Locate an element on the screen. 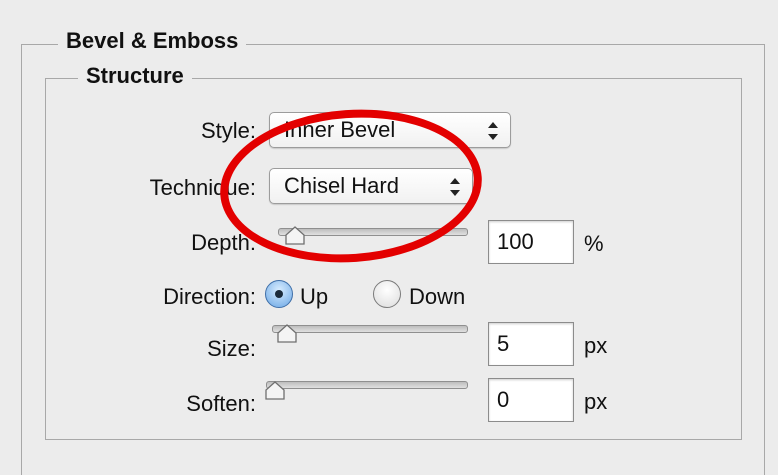 The width and height of the screenshot is (778, 475). size-unit: px is located at coordinates (596, 345).